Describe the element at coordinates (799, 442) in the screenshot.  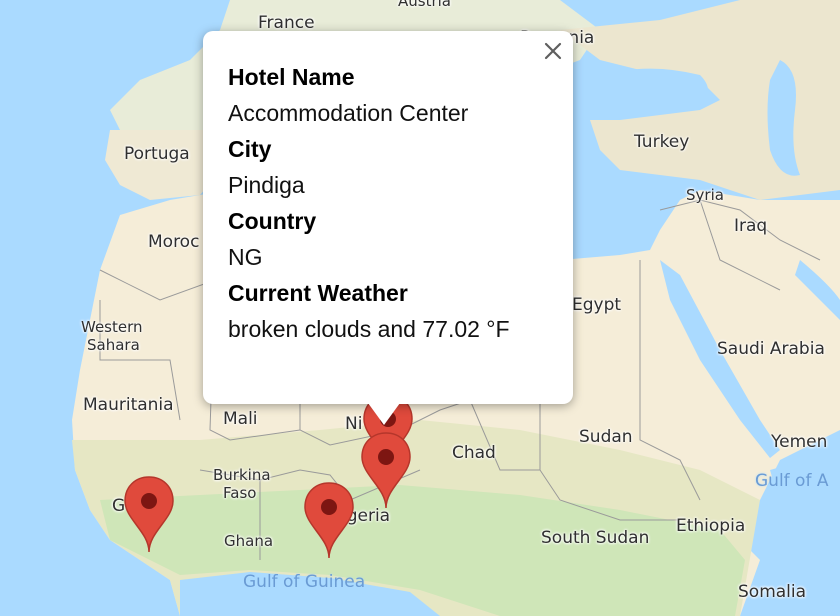
I see `label-yemen: Yemen` at that location.